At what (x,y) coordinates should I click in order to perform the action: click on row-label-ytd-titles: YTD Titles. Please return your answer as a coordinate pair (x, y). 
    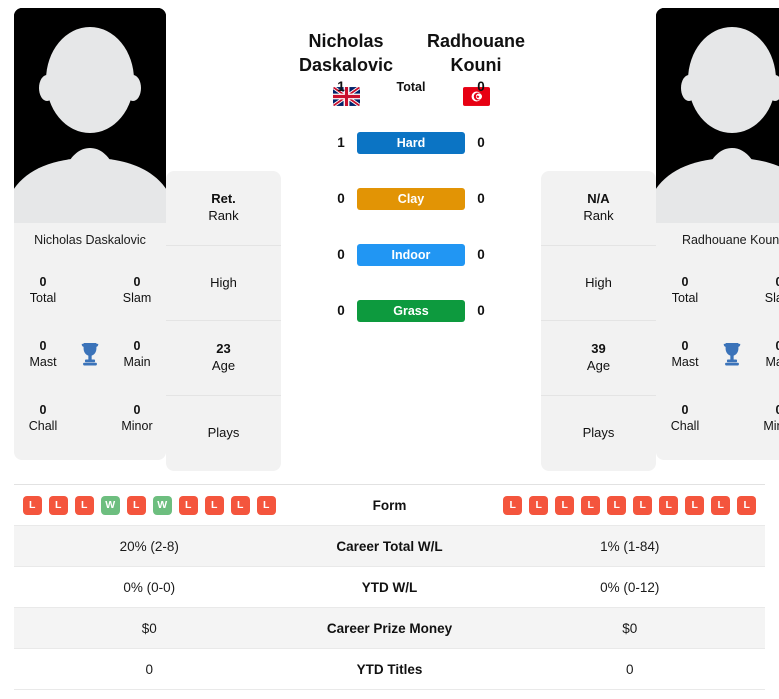
    Looking at the image, I should click on (389, 669).